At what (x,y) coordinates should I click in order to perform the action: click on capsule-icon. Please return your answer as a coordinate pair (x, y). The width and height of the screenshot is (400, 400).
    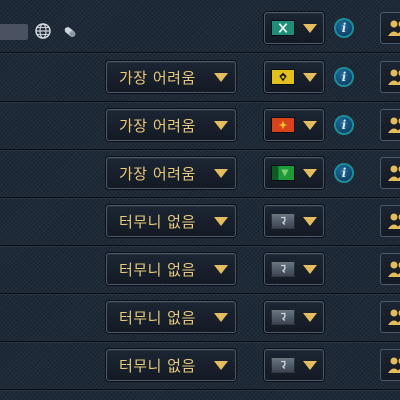
    Looking at the image, I should click on (70, 32).